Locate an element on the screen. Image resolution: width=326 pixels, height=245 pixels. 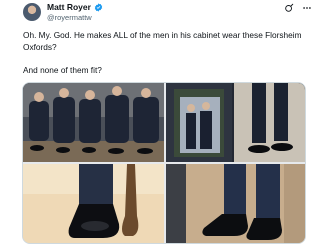
author-name: Matt Royer is located at coordinates (69, 7).